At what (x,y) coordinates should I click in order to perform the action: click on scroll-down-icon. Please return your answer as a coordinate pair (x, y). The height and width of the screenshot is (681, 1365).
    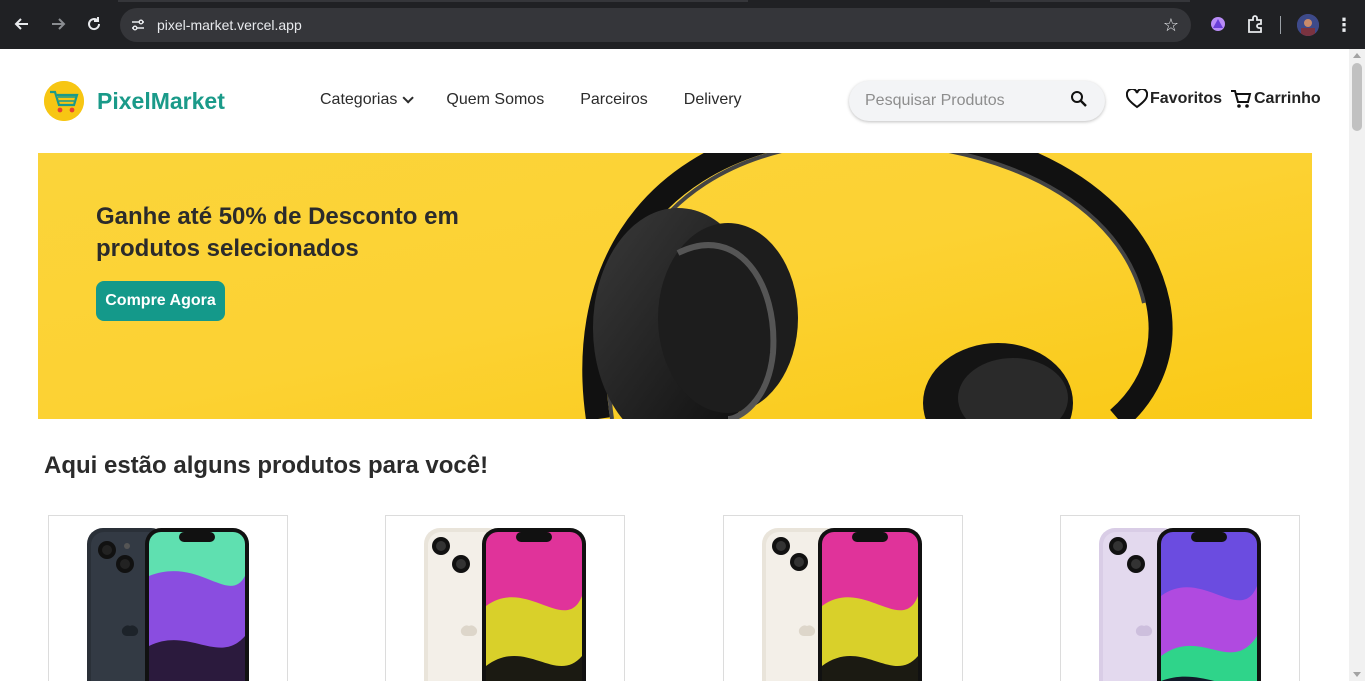
    Looking at the image, I should click on (1357, 674).